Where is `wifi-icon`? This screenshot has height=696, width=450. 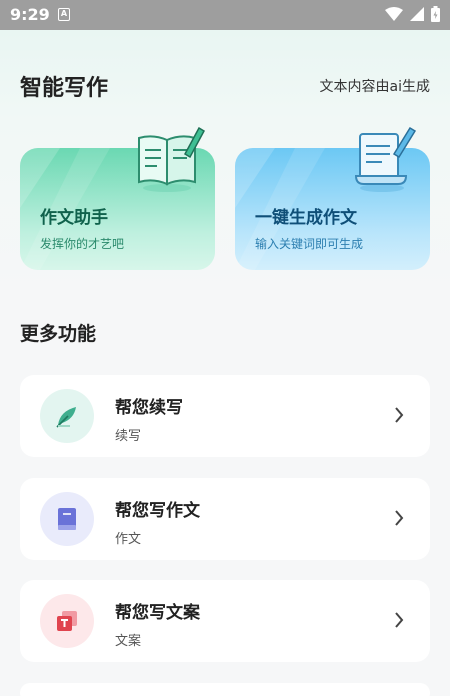
wifi-icon is located at coordinates (394, 14).